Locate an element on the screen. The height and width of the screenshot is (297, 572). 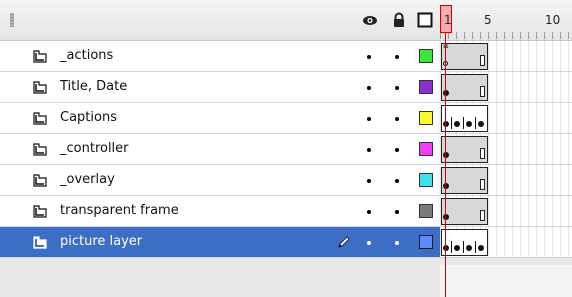
frame-number-1: 1 is located at coordinates (448, 20).